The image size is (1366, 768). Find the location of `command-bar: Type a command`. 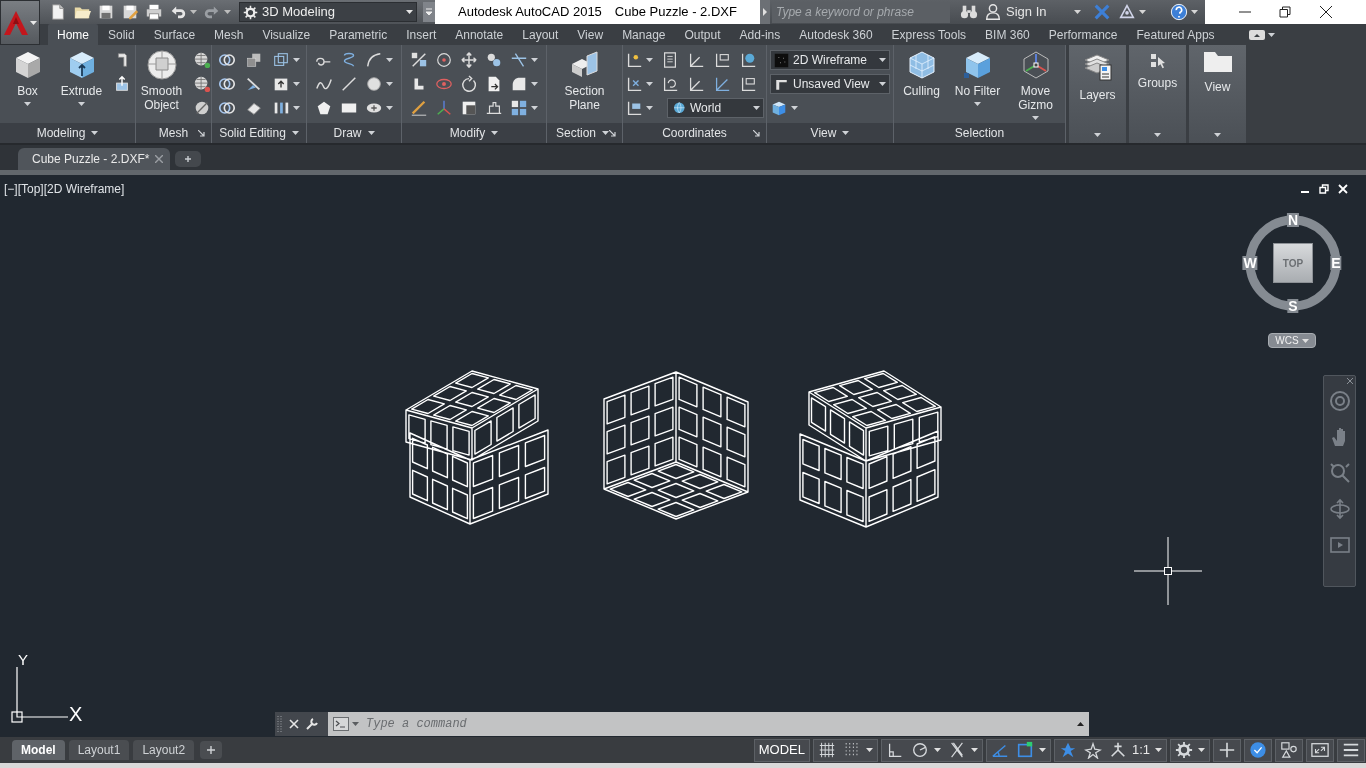

command-bar: Type a command is located at coordinates (708, 724).